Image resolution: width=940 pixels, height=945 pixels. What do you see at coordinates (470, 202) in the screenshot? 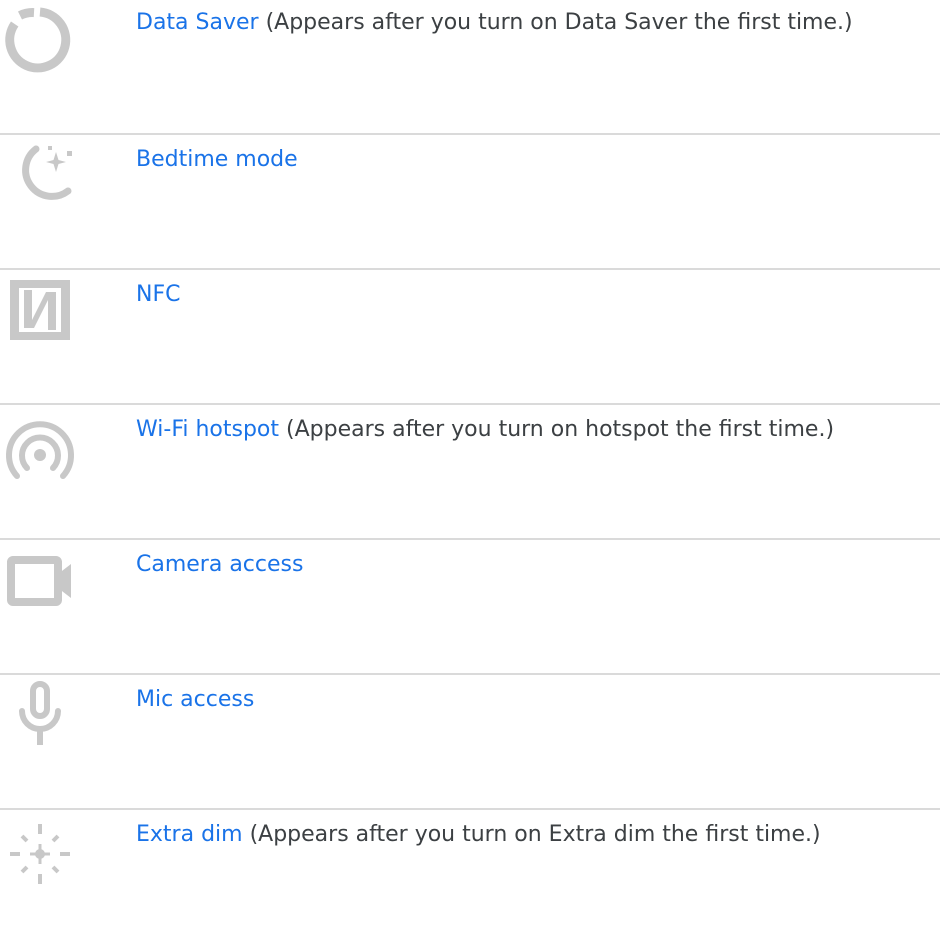
I see `list-item-bedtime-mode: Bedtime mode` at bounding box center [470, 202].